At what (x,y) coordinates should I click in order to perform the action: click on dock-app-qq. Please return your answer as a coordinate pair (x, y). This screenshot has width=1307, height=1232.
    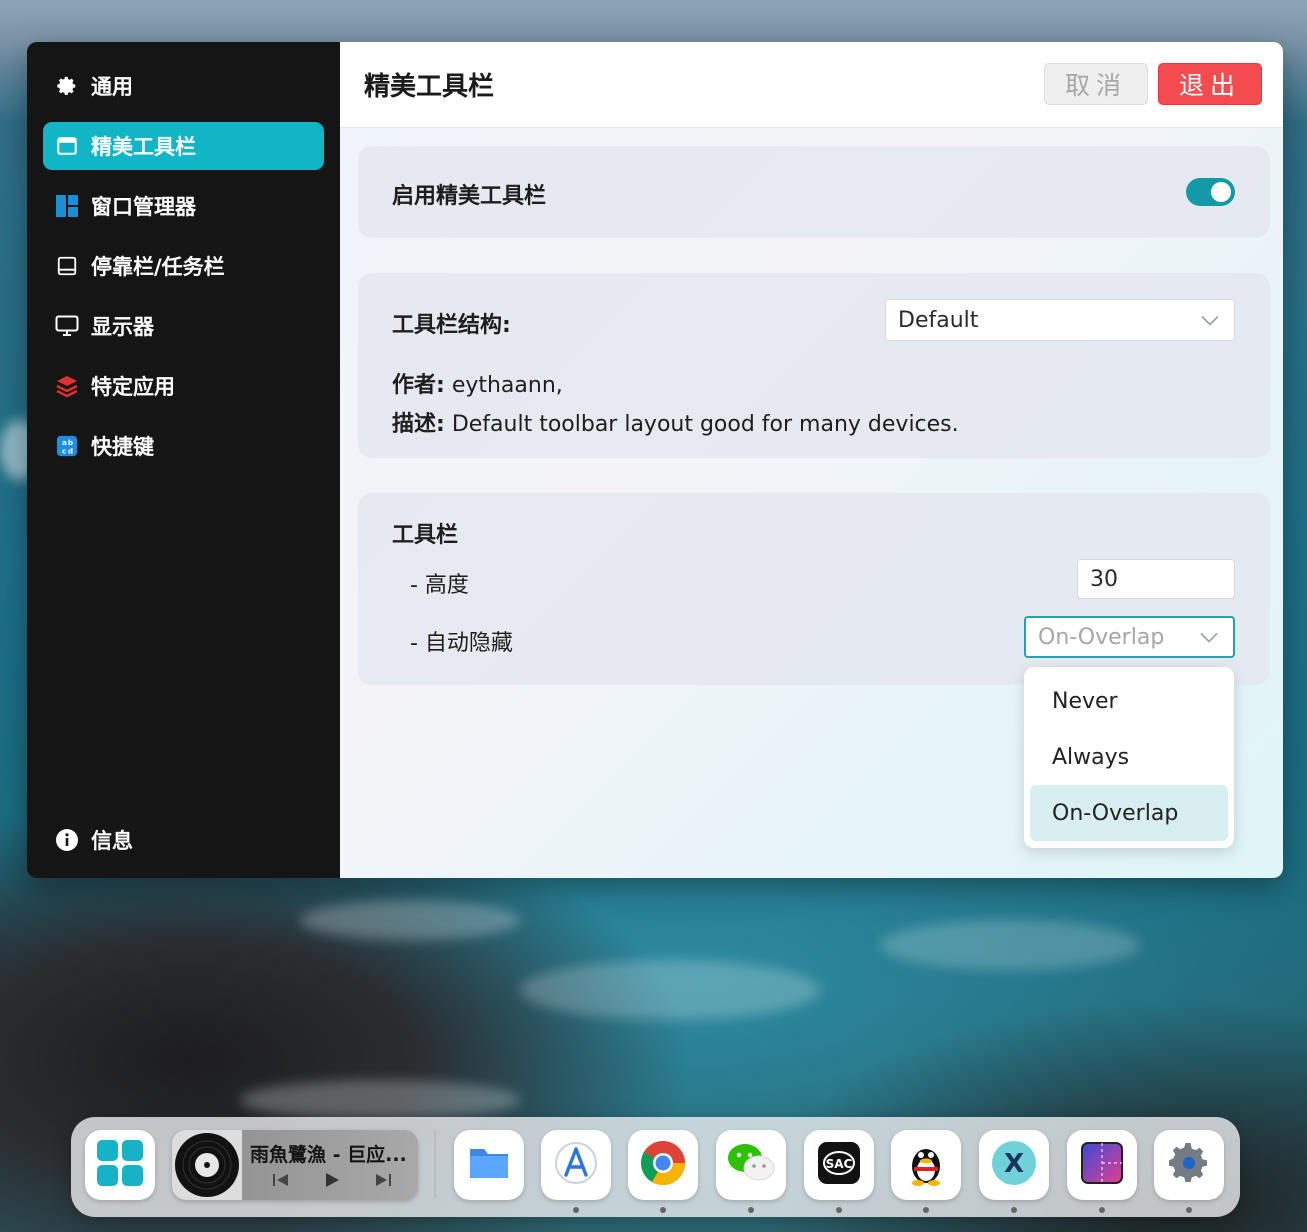
    Looking at the image, I should click on (926, 1165).